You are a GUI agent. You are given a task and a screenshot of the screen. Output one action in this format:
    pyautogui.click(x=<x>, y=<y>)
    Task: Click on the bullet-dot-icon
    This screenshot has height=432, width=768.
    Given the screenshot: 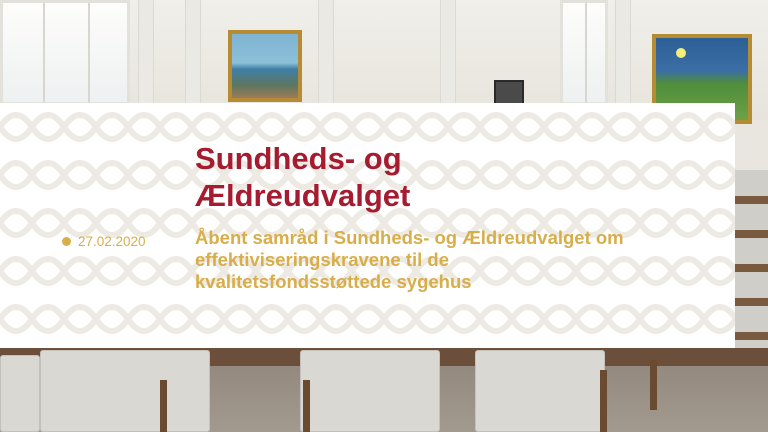 What is the action you would take?
    pyautogui.click(x=66, y=241)
    